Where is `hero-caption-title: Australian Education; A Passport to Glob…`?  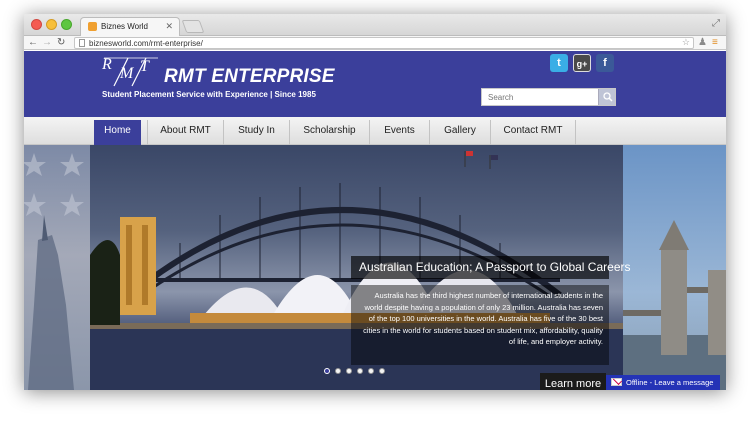 hero-caption-title: Australian Education; A Passport to Glob… is located at coordinates (490, 267).